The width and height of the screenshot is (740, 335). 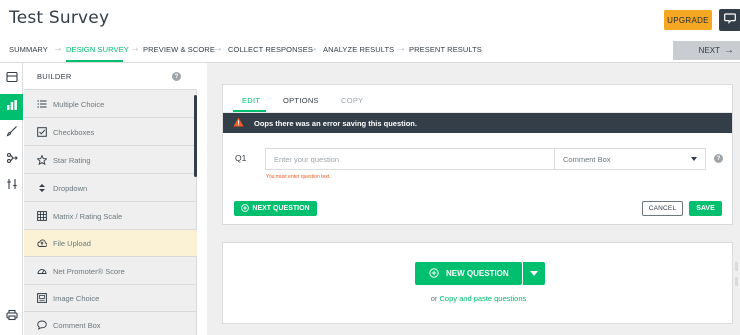 I want to click on next-label: NEXT, so click(x=709, y=50).